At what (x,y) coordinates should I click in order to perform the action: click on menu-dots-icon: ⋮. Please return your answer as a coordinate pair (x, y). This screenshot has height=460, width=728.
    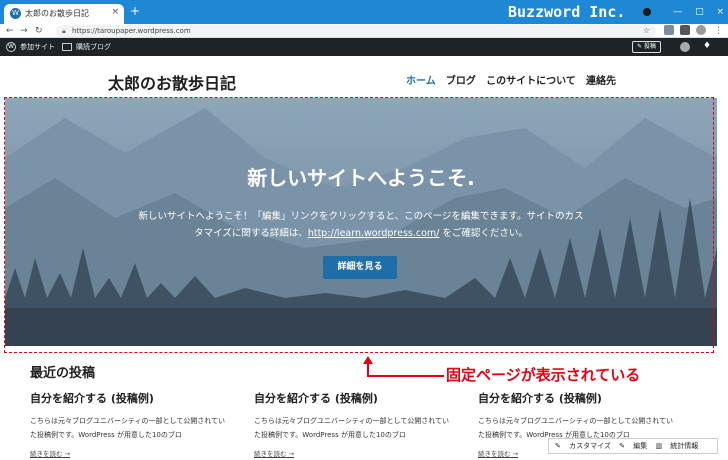
    Looking at the image, I should click on (718, 31).